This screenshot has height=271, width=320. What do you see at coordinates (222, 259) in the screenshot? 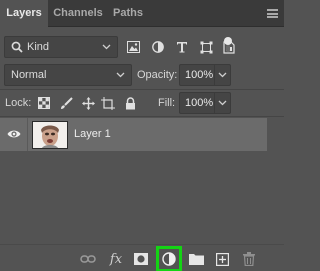
I see `new-layer-icon` at bounding box center [222, 259].